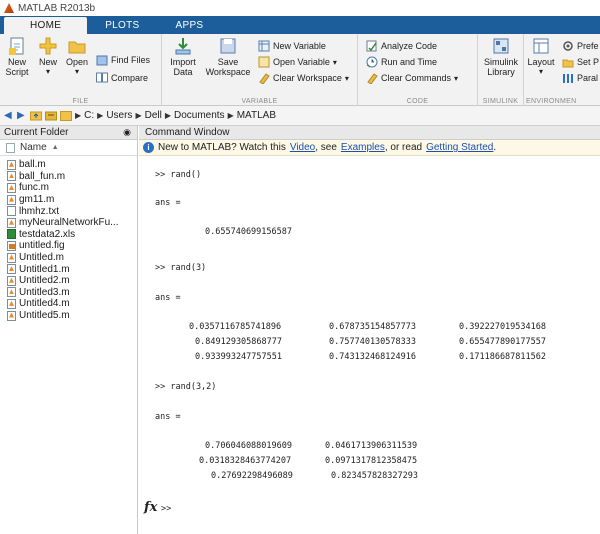  Describe the element at coordinates (51, 115) in the screenshot. I see `browse-folder-icon` at that location.